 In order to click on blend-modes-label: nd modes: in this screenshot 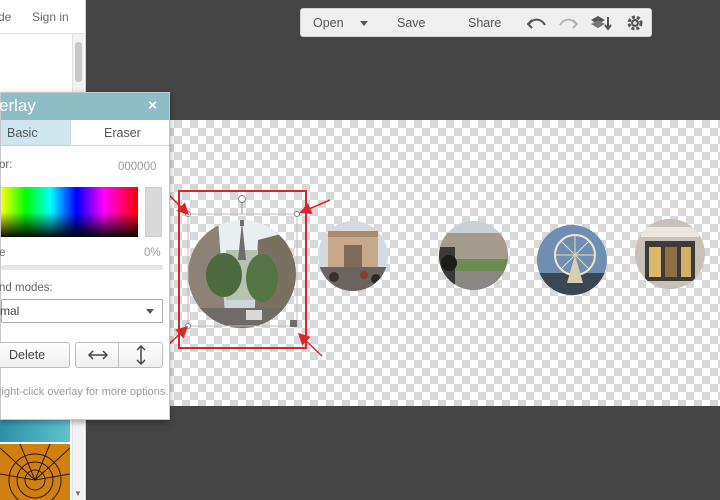, I will do `click(26, 288)`.